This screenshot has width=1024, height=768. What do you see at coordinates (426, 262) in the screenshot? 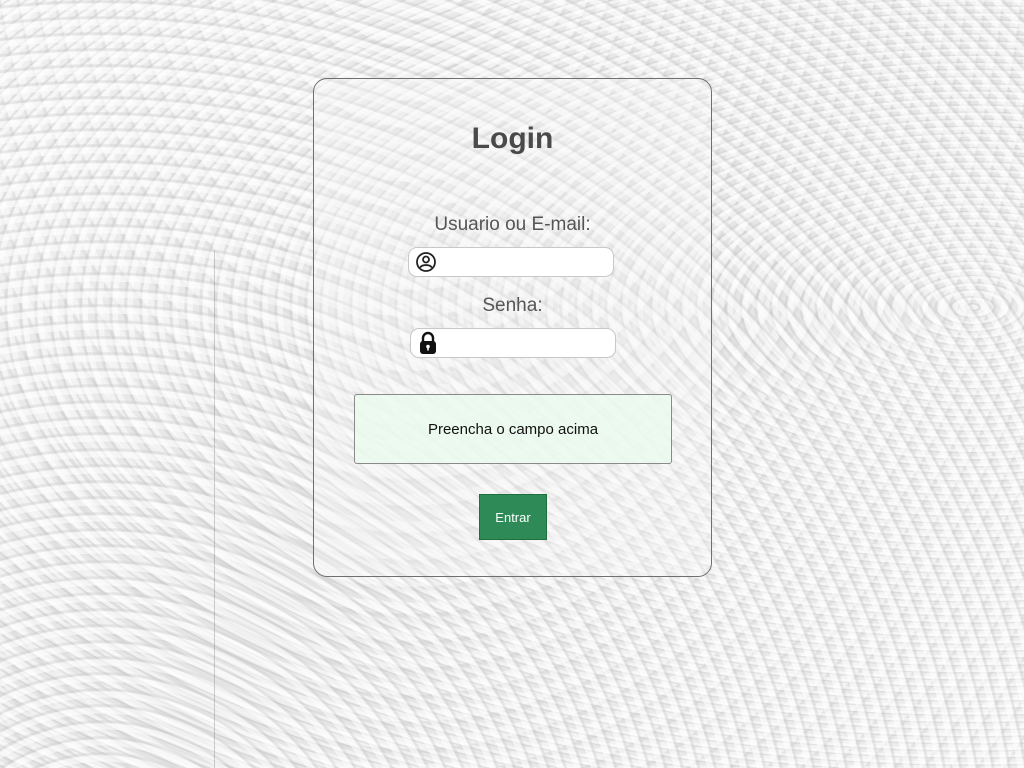
I see `user-circle-icon` at bounding box center [426, 262].